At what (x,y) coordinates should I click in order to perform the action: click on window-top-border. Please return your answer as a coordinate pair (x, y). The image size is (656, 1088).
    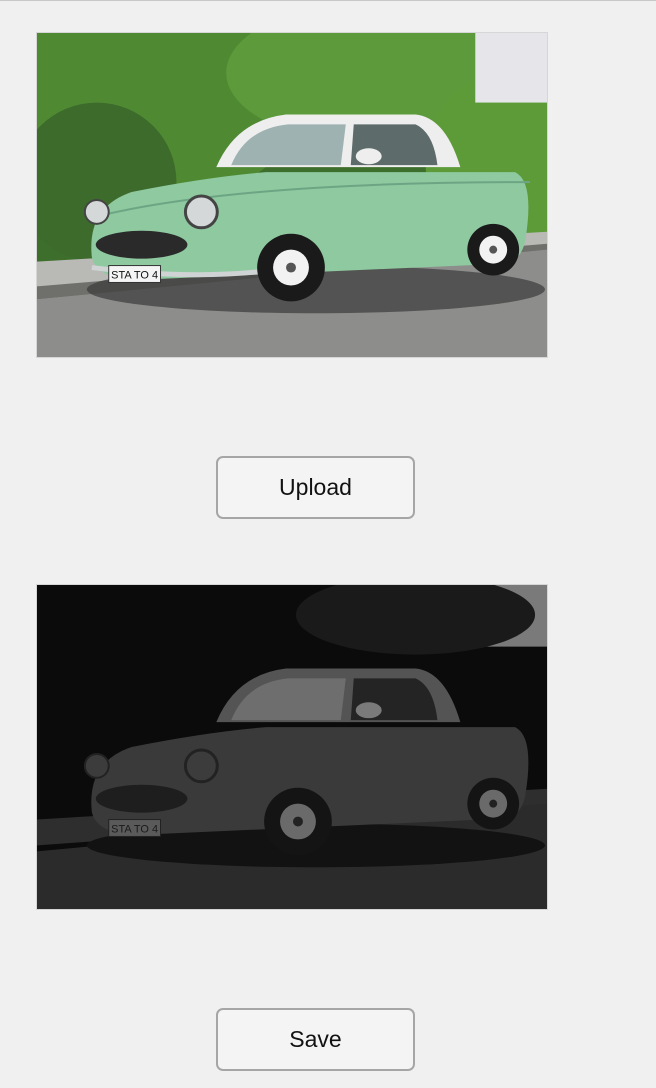
    Looking at the image, I should click on (328, 0).